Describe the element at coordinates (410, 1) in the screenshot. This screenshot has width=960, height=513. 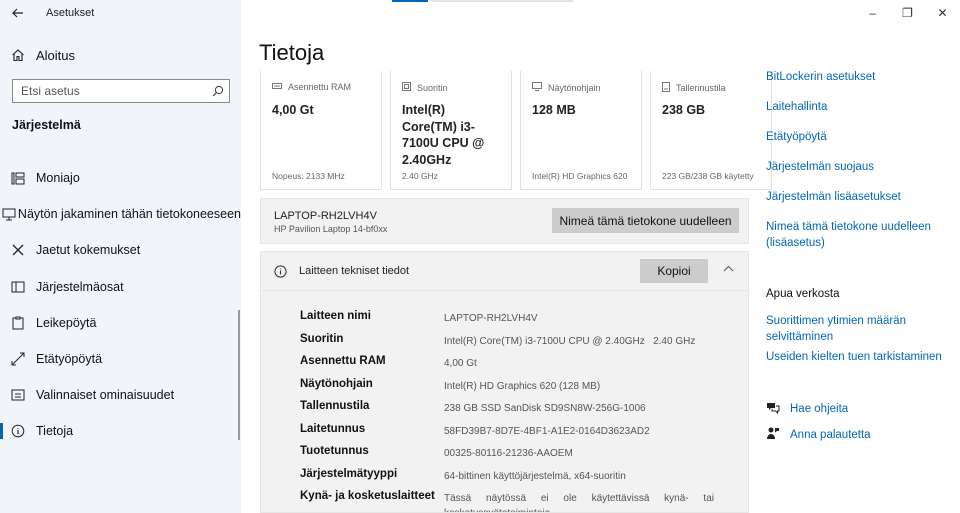
I see `scroll-indicator` at that location.